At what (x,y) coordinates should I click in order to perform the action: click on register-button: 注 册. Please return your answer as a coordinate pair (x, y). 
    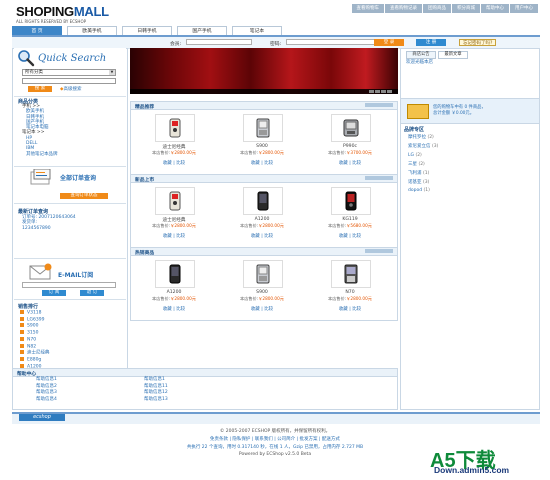
    Looking at the image, I should click on (431, 42).